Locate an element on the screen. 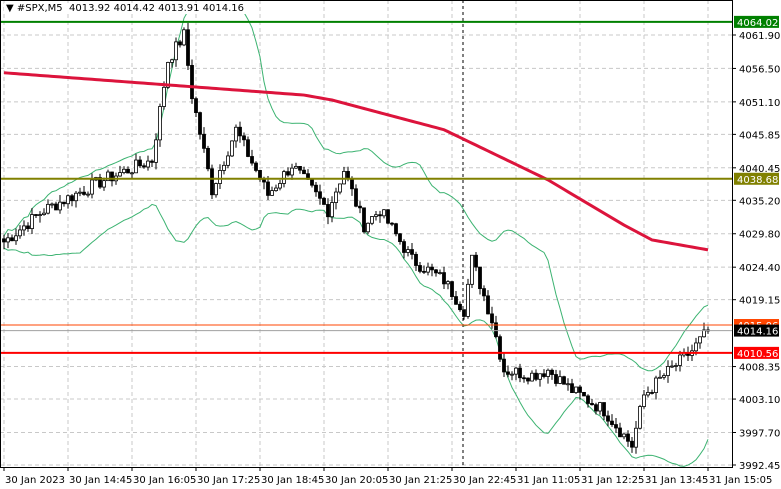 The image size is (781, 489). x-tick-label: 31 Jan 13:45 is located at coordinates (676, 480).